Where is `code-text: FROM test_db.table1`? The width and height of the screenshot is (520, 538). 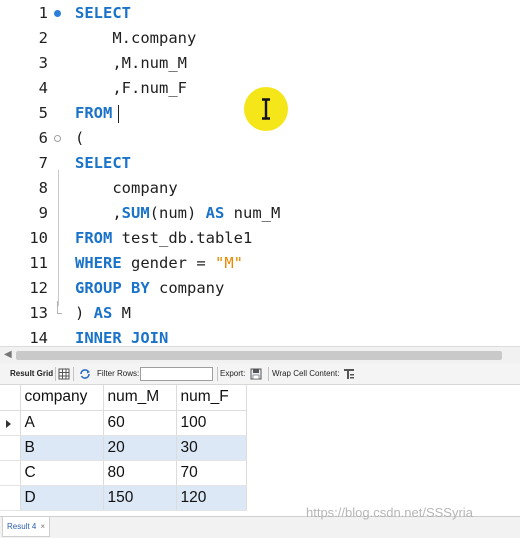
code-text: FROM test_db.table1 is located at coordinates (163, 238).